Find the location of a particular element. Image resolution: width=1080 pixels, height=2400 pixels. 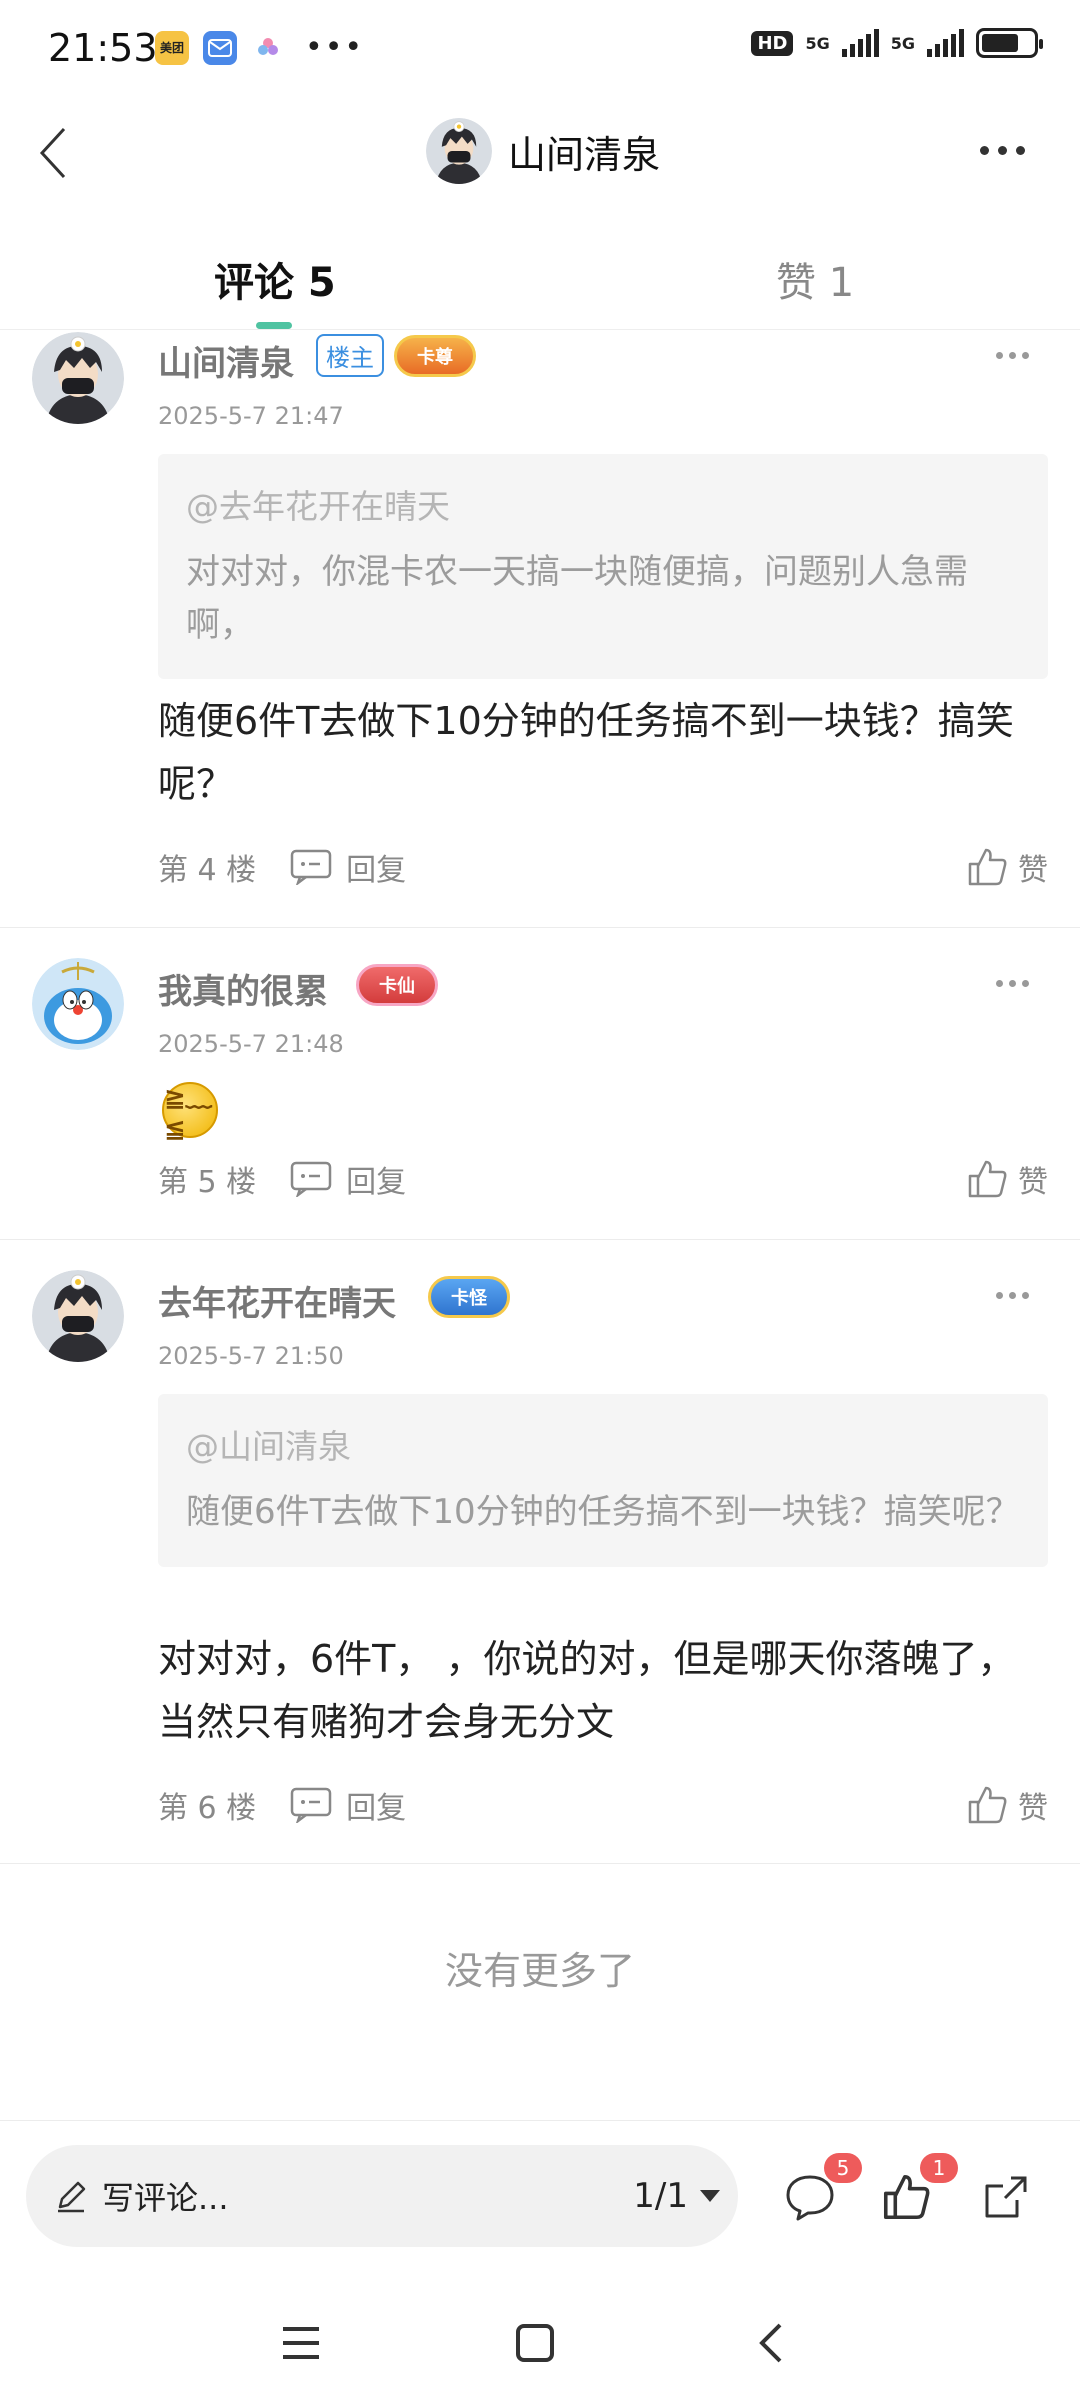

like-count-badge: 1 is located at coordinates (939, 2168).